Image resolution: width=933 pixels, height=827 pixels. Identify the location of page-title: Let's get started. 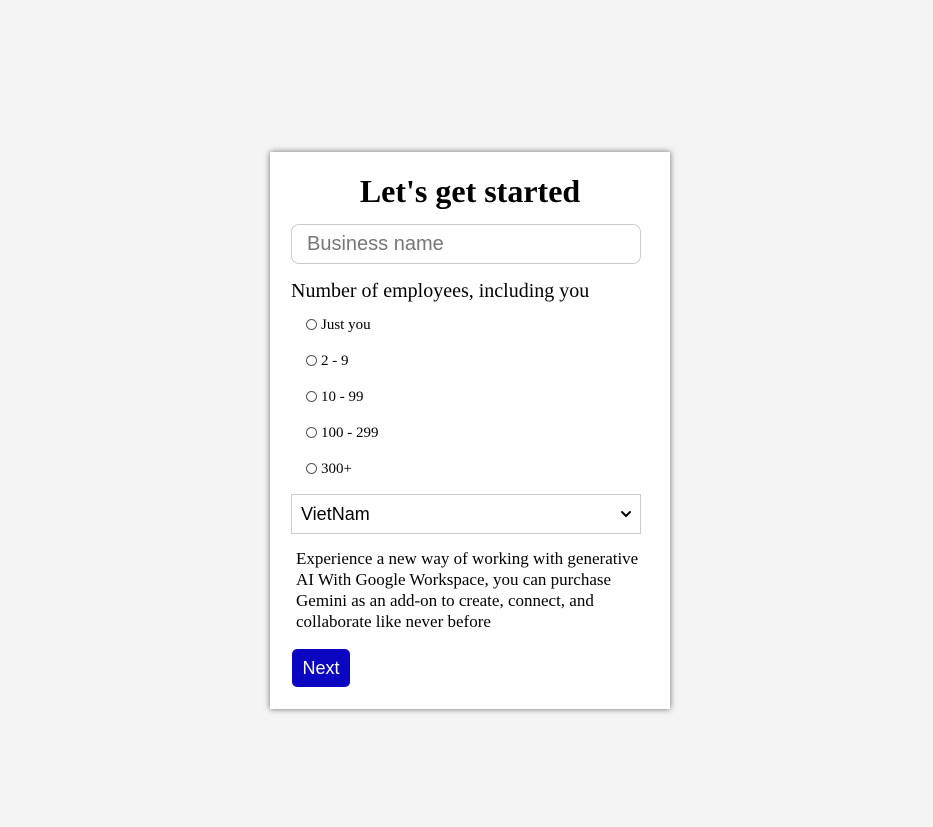
(470, 191).